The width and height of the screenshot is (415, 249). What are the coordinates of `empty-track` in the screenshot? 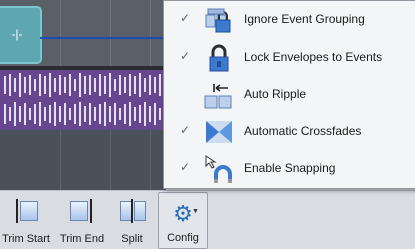 It's located at (83, 160).